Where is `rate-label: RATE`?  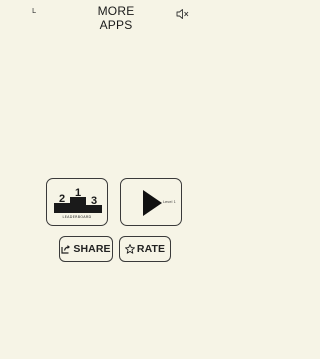 rate-label: RATE is located at coordinates (151, 249).